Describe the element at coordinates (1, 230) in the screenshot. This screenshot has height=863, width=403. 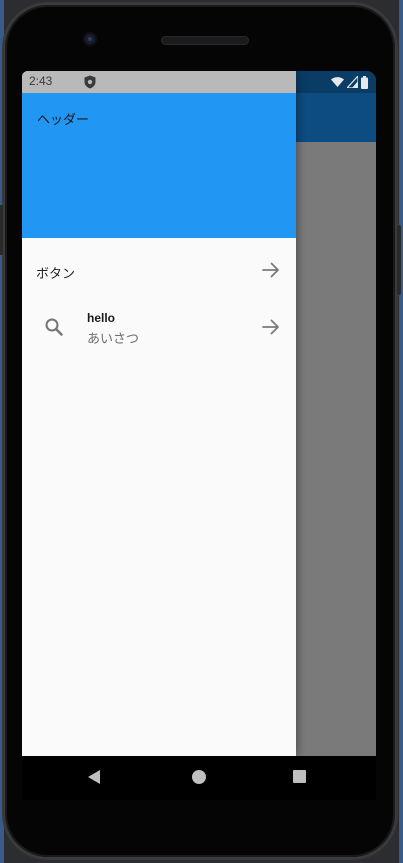
I see `volume-button` at that location.